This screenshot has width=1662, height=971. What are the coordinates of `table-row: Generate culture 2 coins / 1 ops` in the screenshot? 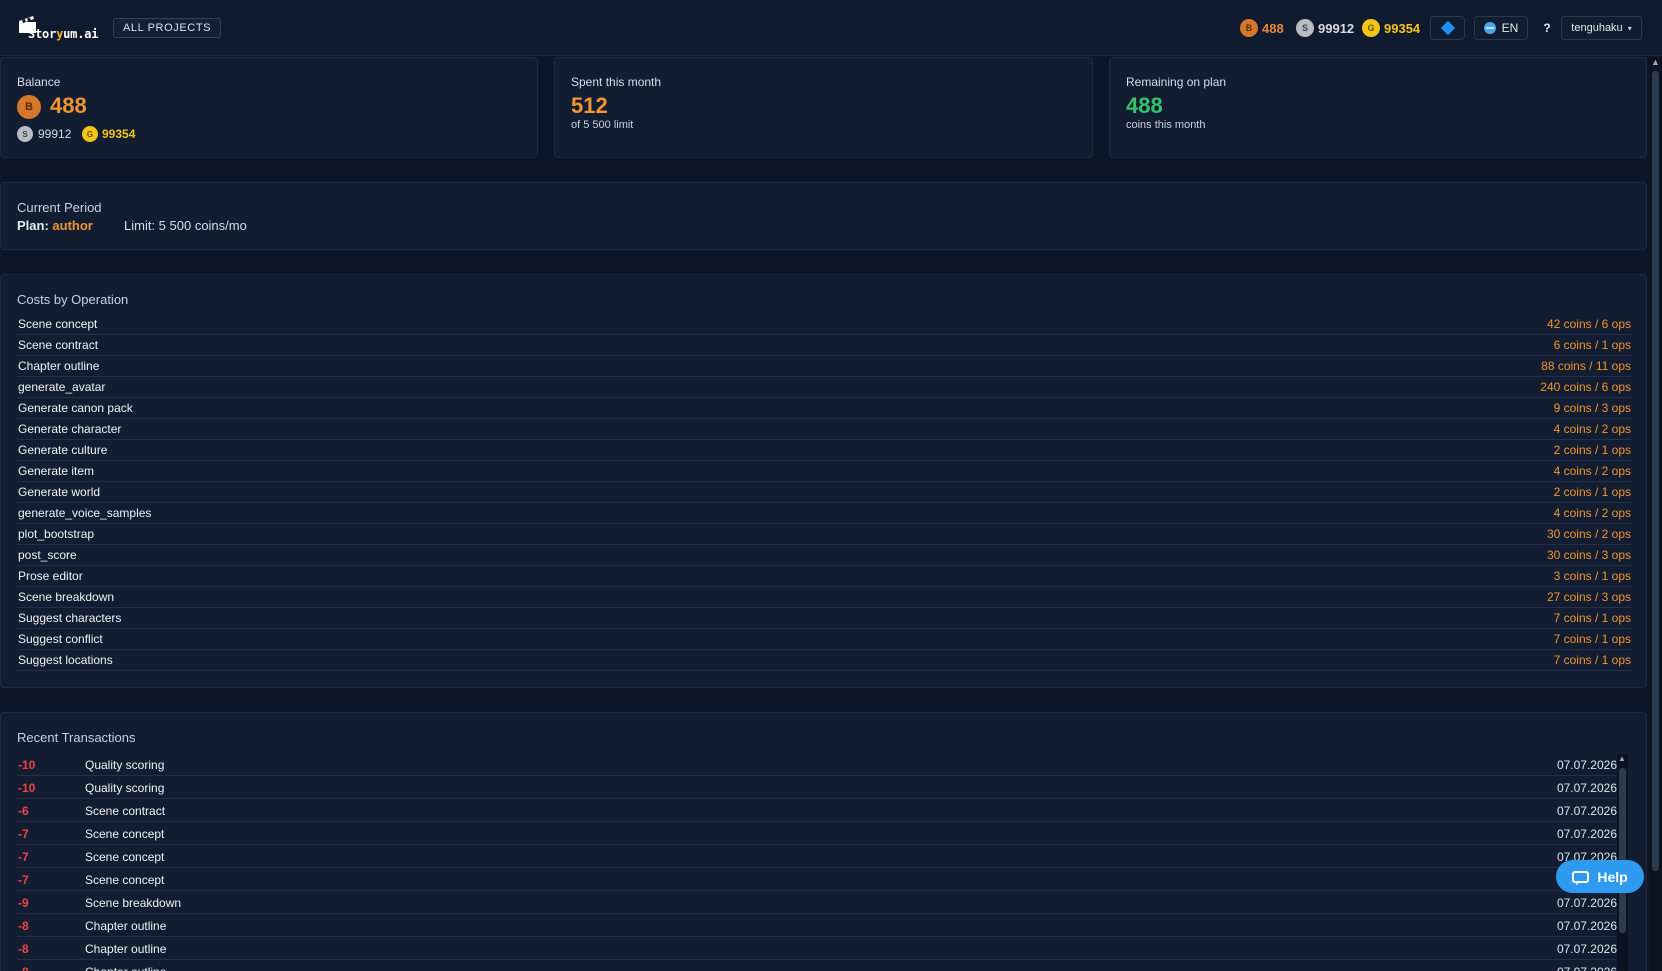 It's located at (824, 450).